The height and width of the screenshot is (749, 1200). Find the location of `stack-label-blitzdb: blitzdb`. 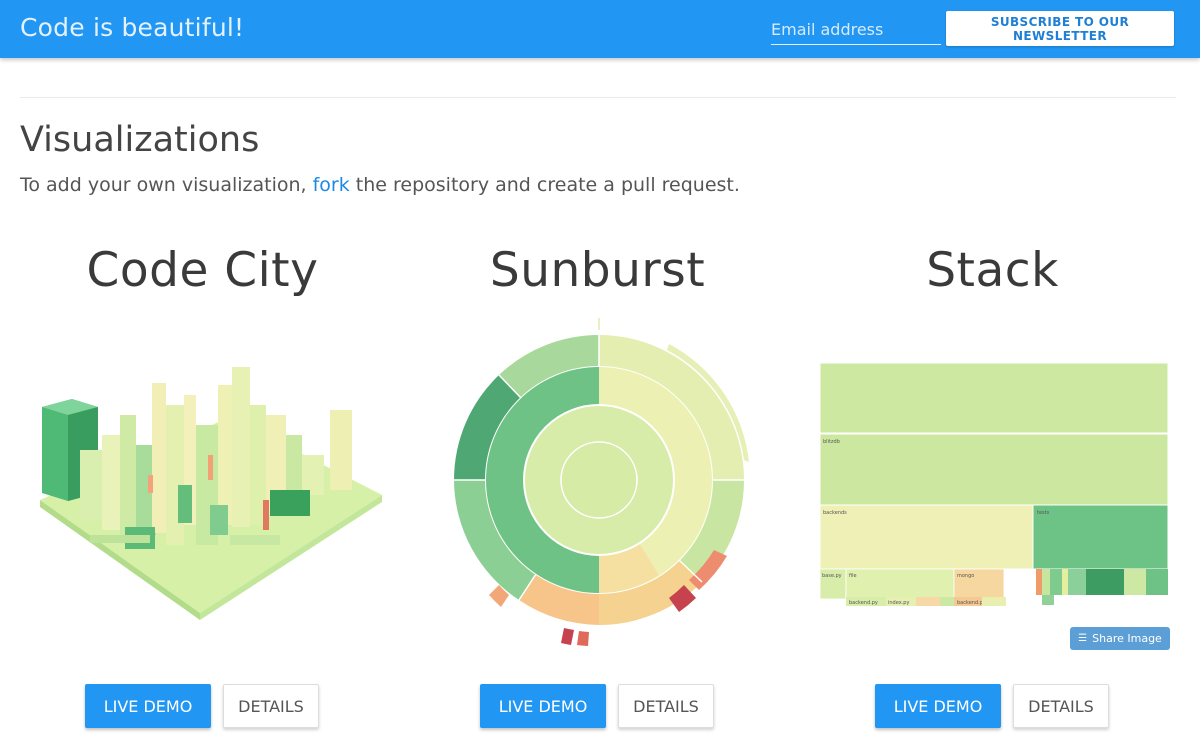

stack-label-blitzdb: blitzdb is located at coordinates (831, 442).